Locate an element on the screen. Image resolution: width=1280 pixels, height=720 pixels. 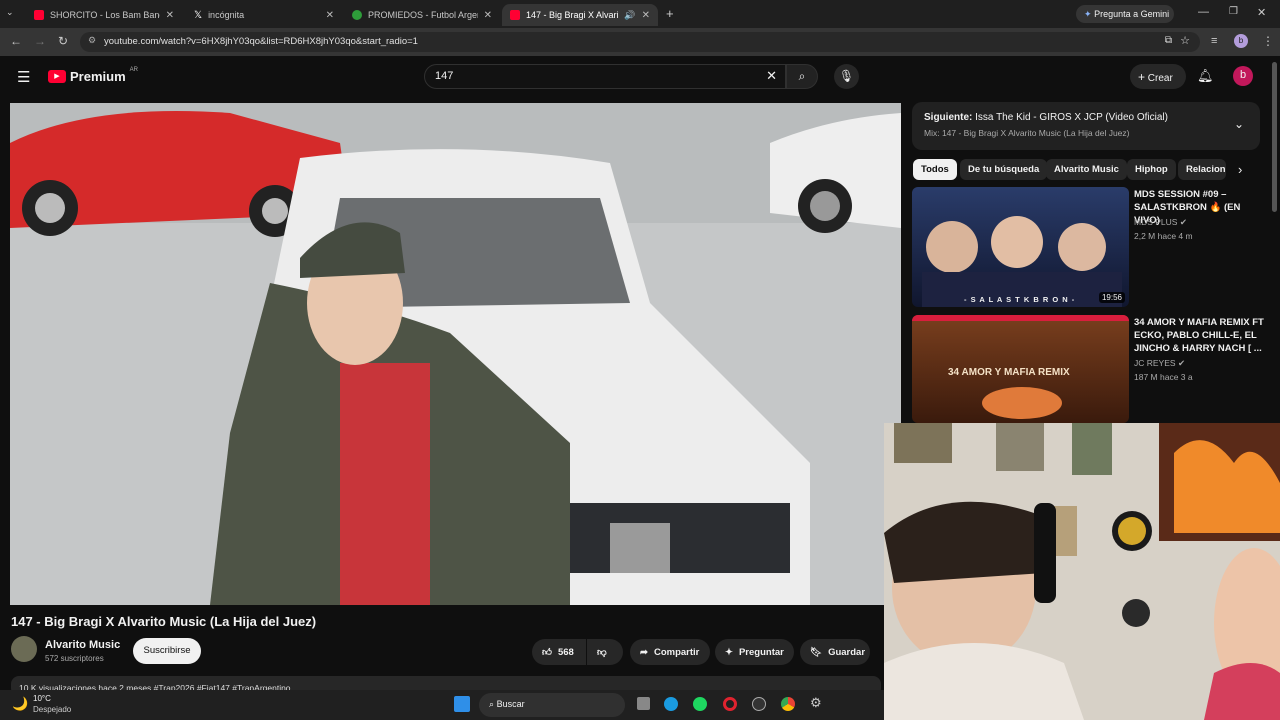
webcam-image is located at coordinates (1082, 571).